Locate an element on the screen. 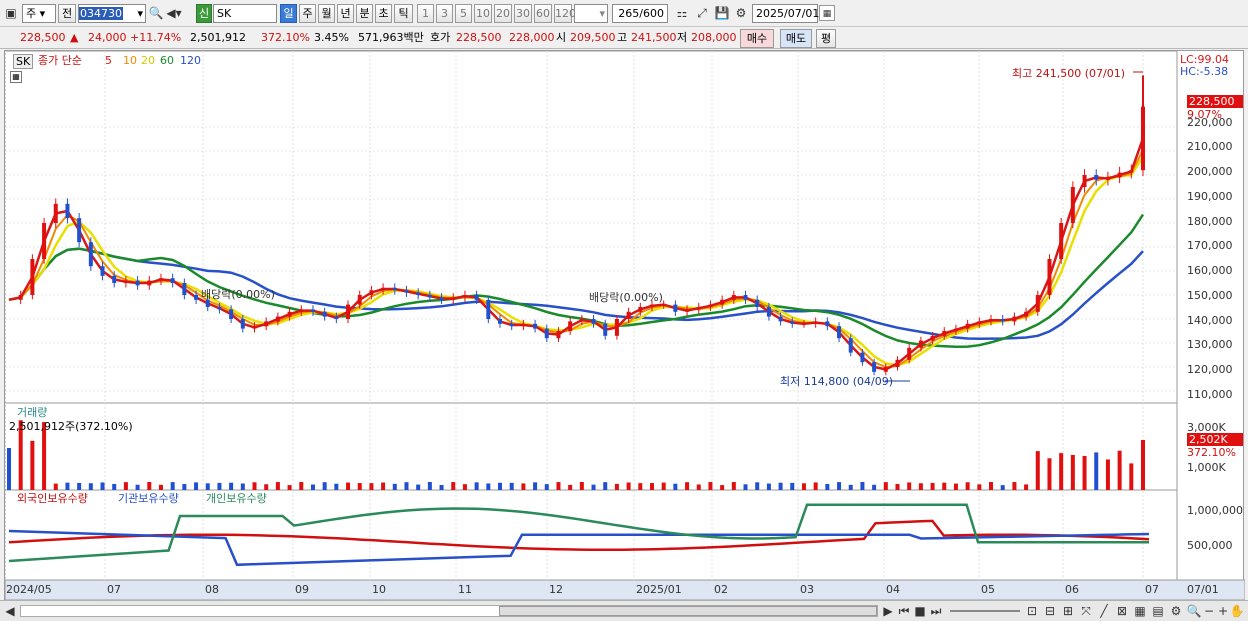  scroll-right-icon: ▶ is located at coordinates (888, 611).